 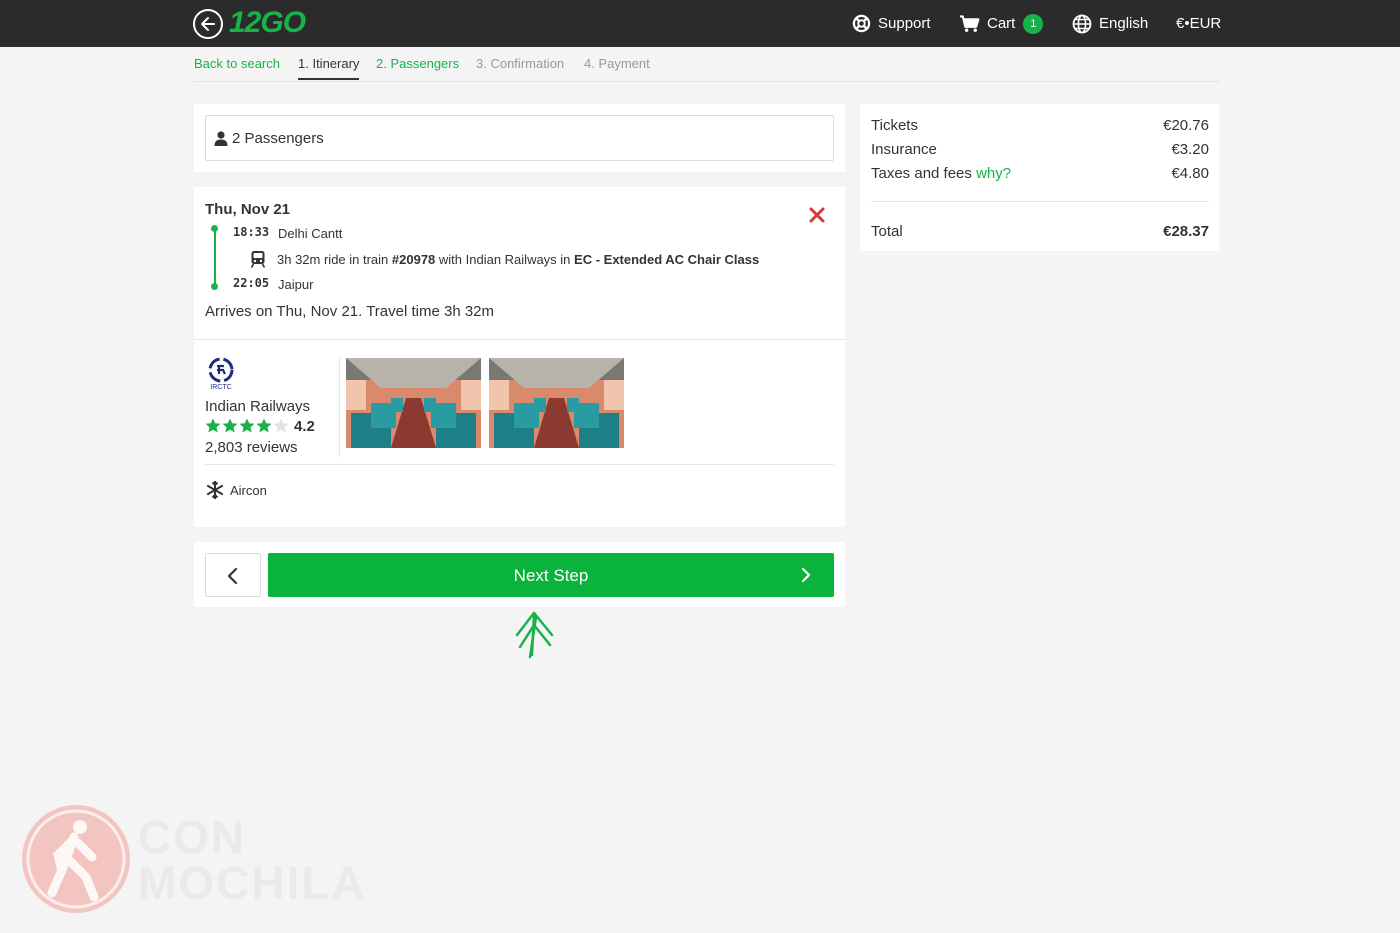 I want to click on remove-trip-icon, so click(x=817, y=215).